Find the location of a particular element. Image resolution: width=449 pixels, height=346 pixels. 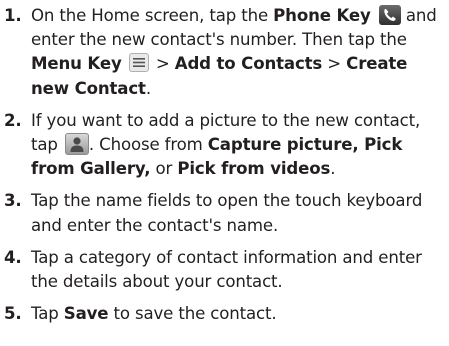

add-to-contacts-label: Add to Contacts is located at coordinates (248, 64).